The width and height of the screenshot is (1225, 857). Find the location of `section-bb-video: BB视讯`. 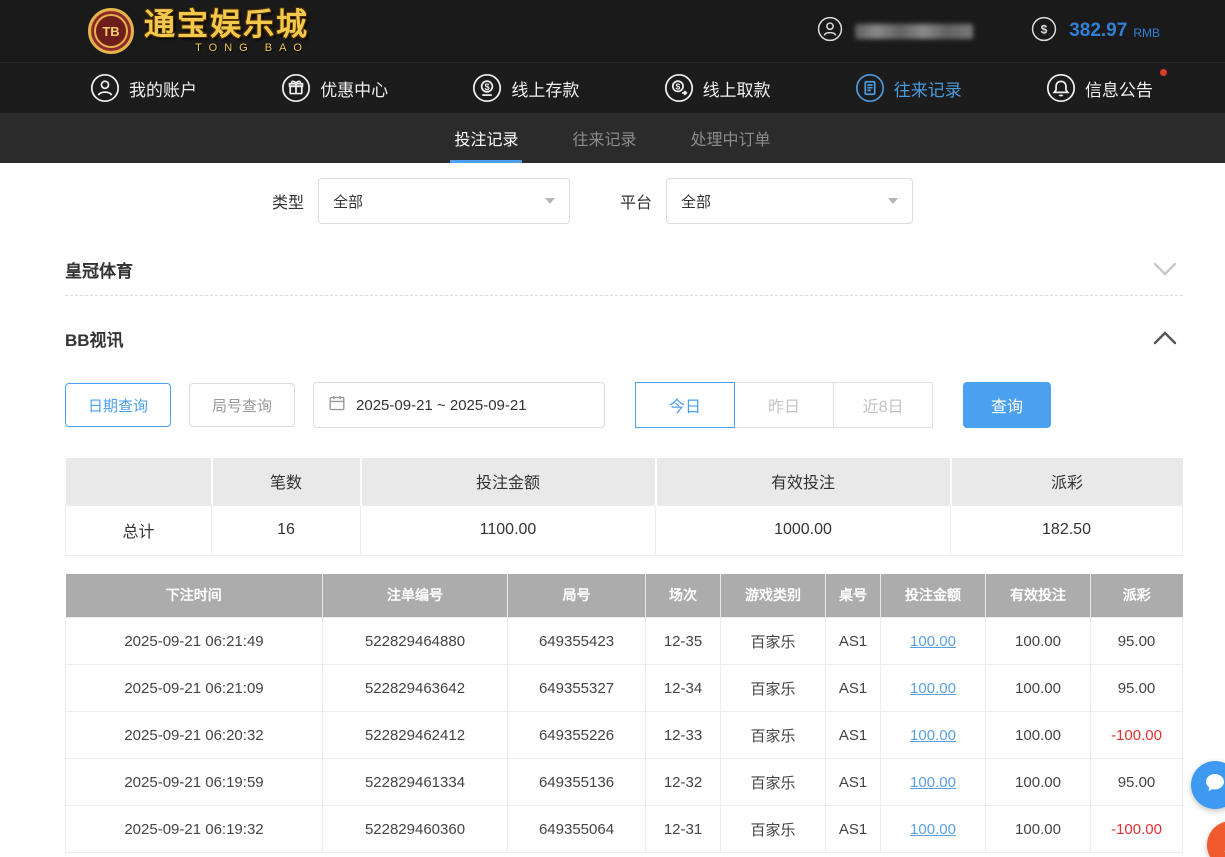

section-bb-video: BB视讯 is located at coordinates (612, 338).